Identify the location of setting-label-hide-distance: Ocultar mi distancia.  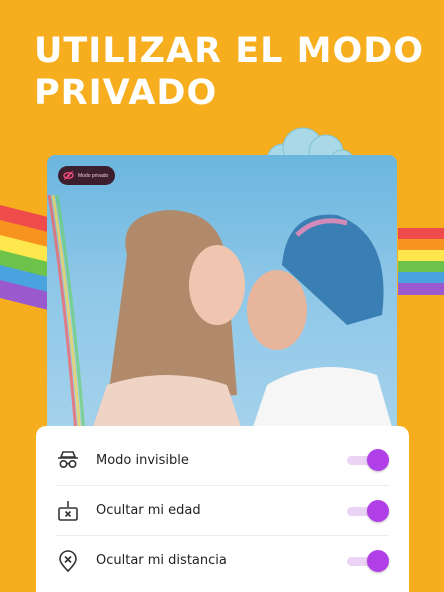
(161, 560).